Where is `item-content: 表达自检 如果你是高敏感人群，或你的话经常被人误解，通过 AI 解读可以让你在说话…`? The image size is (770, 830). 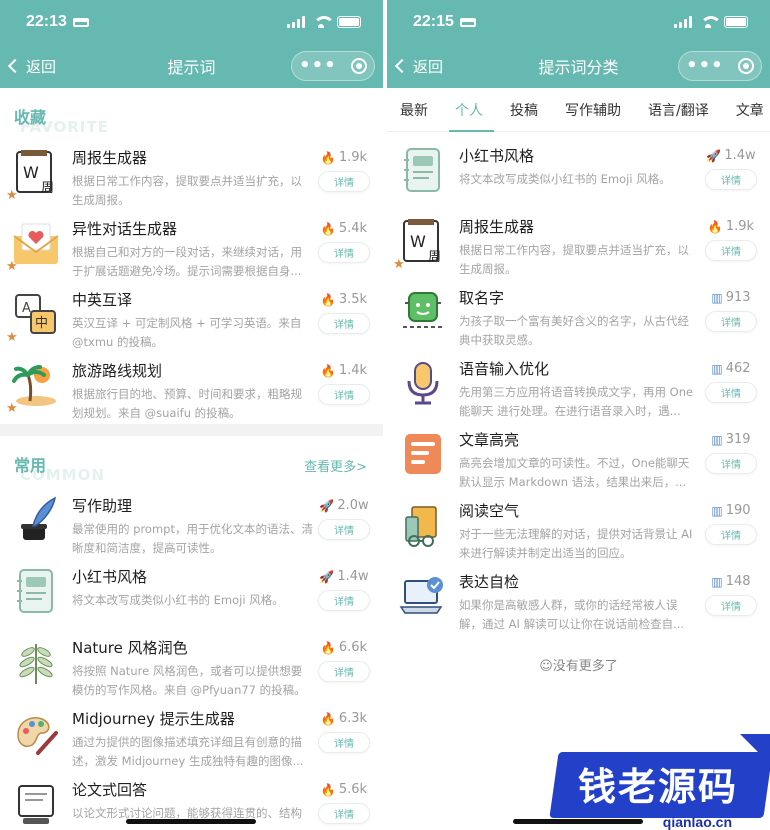
item-content: 表达自检 如果你是高敏感人群，或你的话经常被人误解，通过 AI 解读可以让你在说话… is located at coordinates (579, 602).